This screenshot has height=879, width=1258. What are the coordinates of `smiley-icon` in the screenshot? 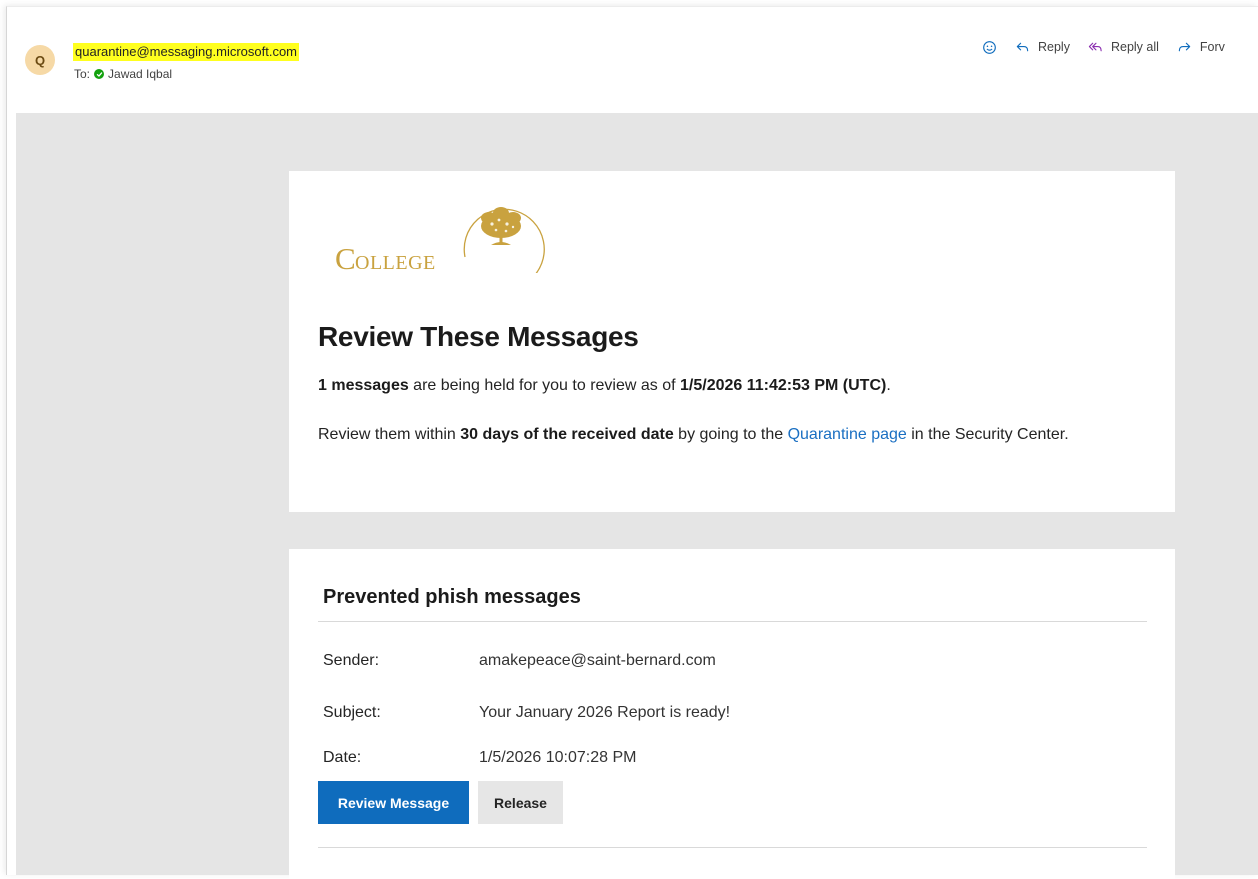 It's located at (989, 47).